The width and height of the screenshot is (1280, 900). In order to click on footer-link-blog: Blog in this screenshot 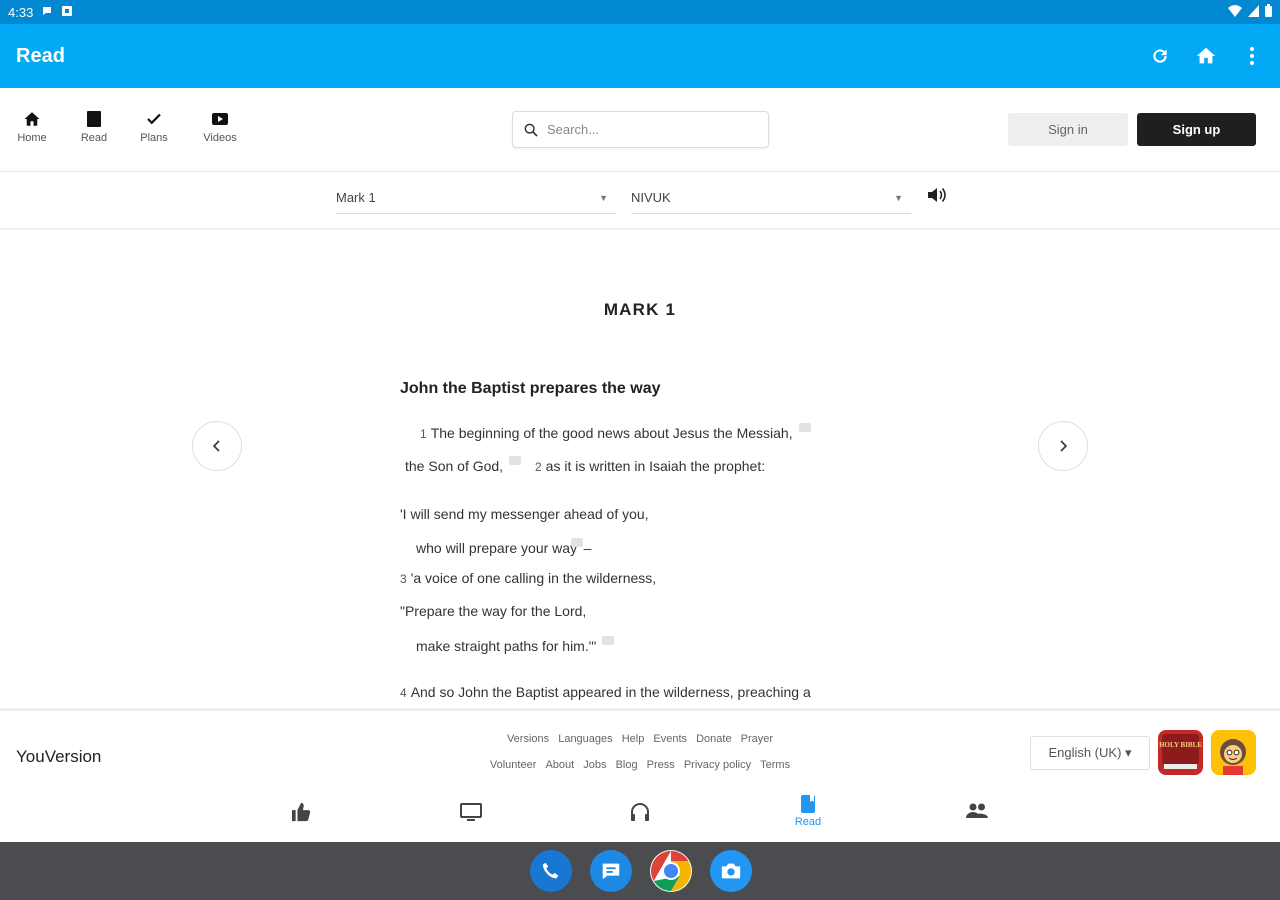, I will do `click(627, 765)`.